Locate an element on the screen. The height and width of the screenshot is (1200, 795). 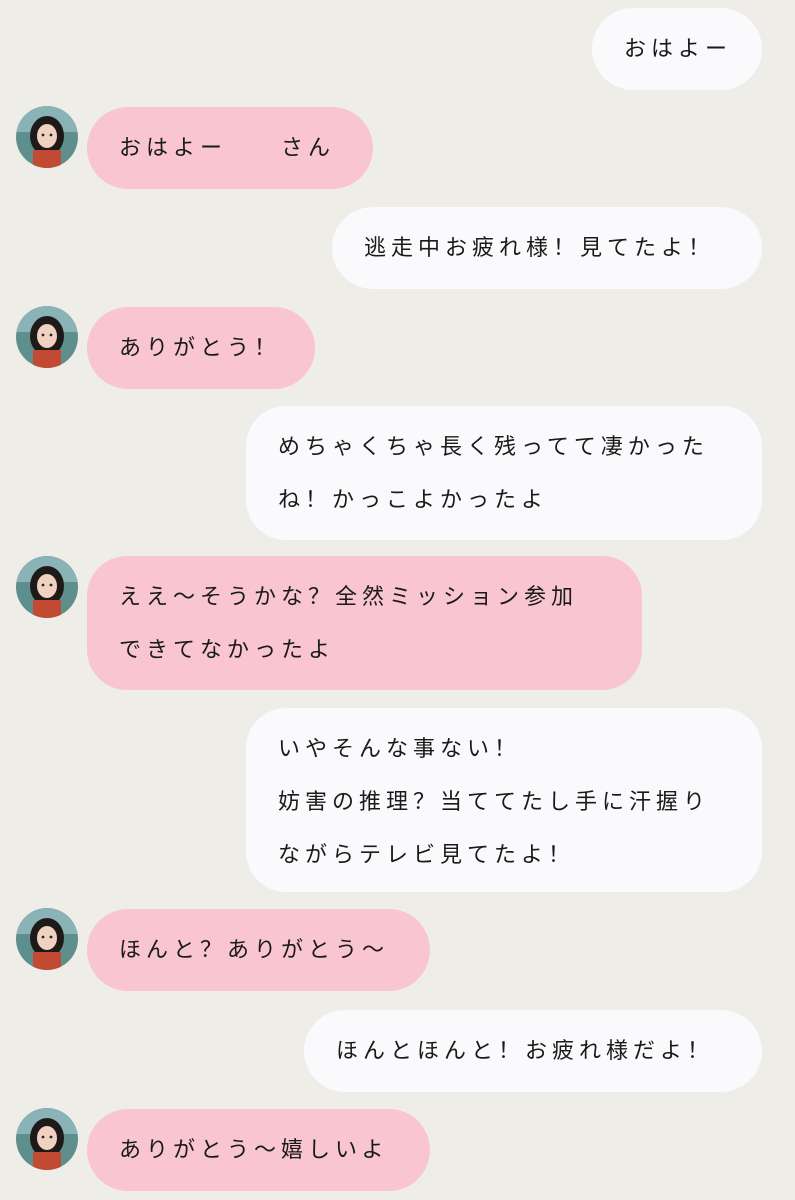
message-text-line: ええ〜そうかな？全然ミッション参加 is located at coordinates (349, 597).